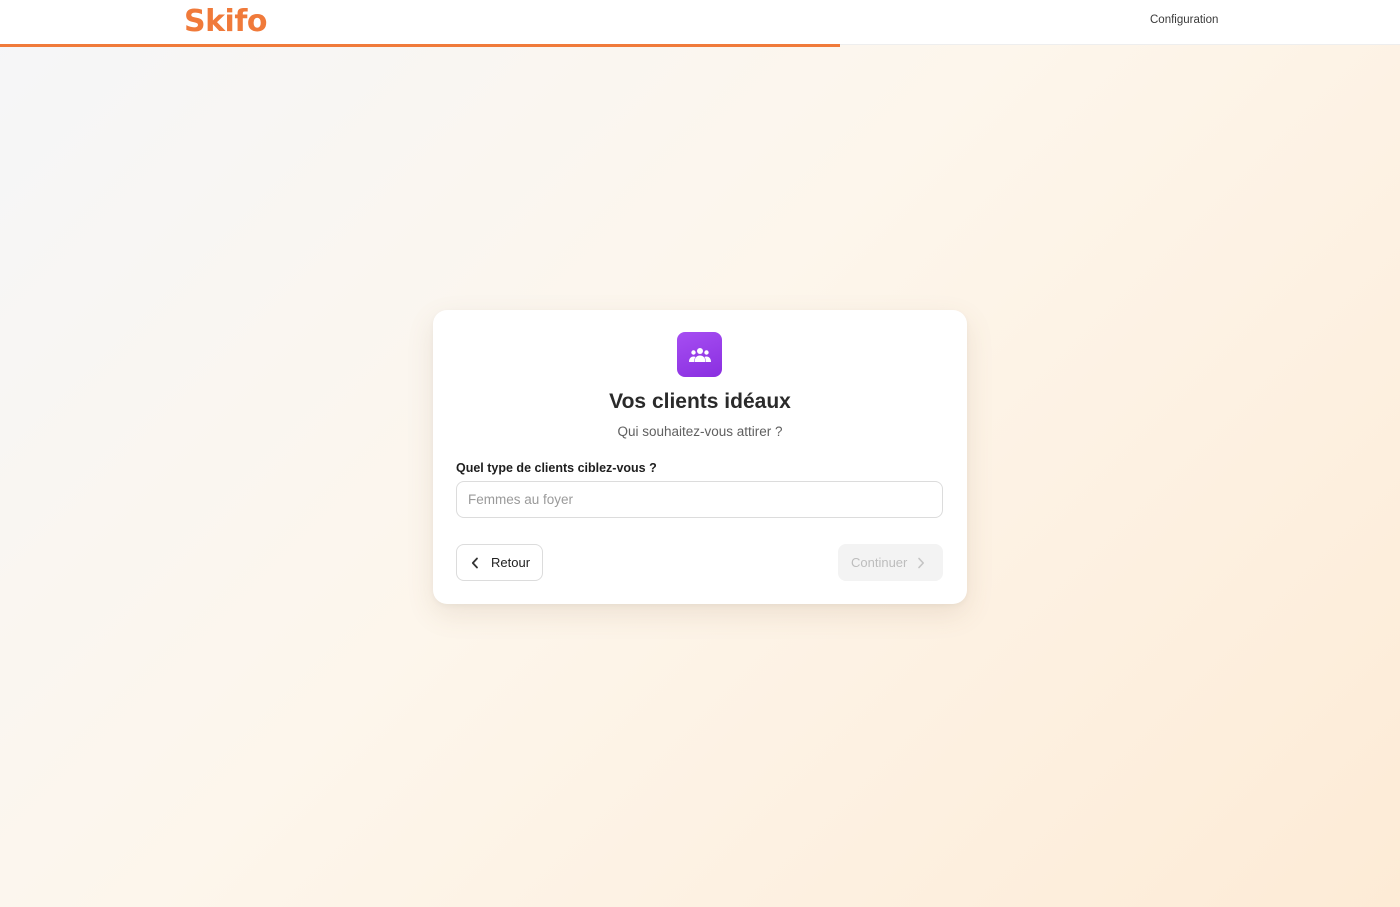  What do you see at coordinates (921, 563) in the screenshot?
I see `chevron-right-icon` at bounding box center [921, 563].